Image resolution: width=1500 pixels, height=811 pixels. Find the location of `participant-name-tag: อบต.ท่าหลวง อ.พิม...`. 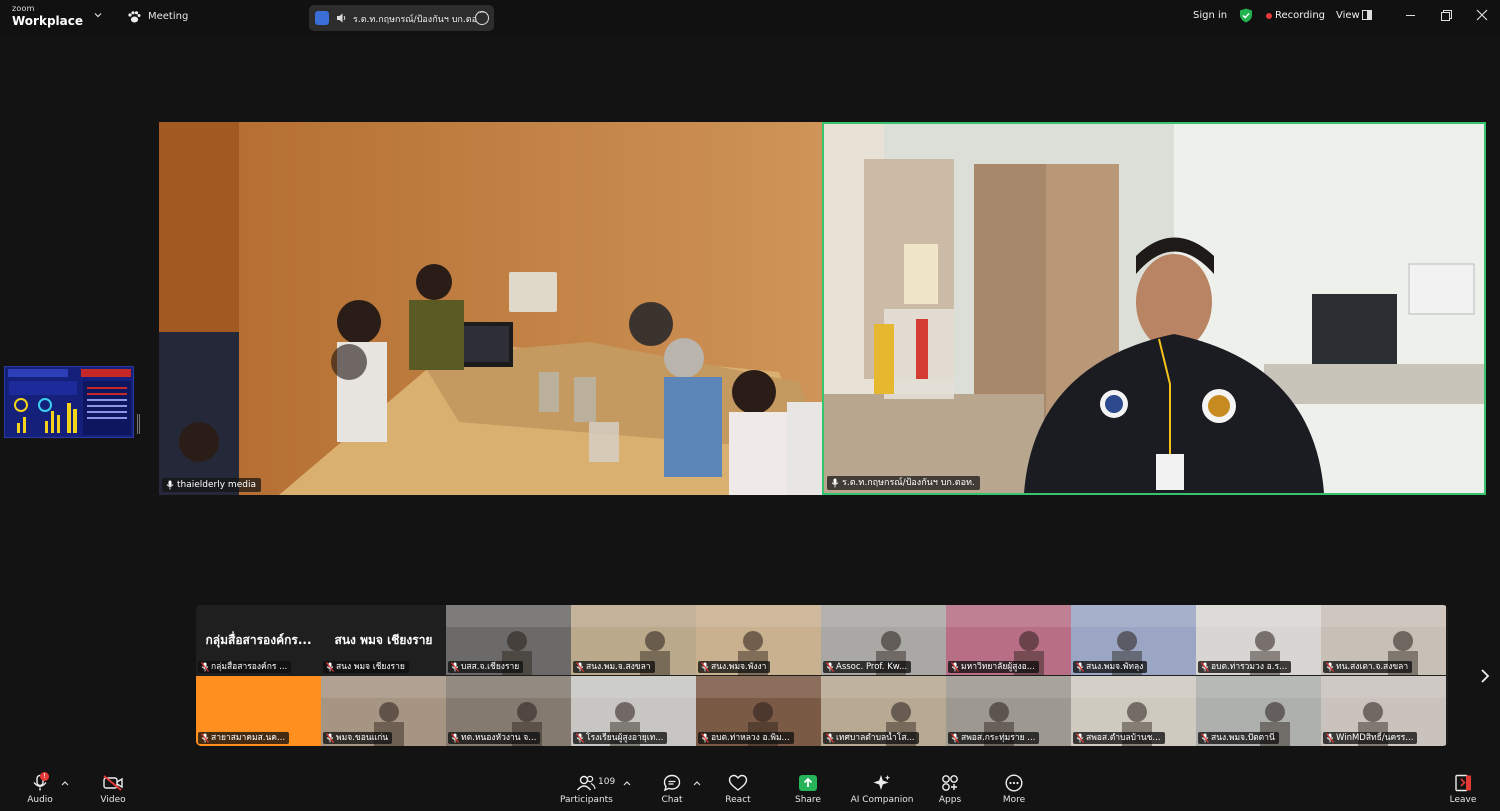

participant-name-tag: อบต.ท่าหลวง อ.พิม... is located at coordinates (746, 738).